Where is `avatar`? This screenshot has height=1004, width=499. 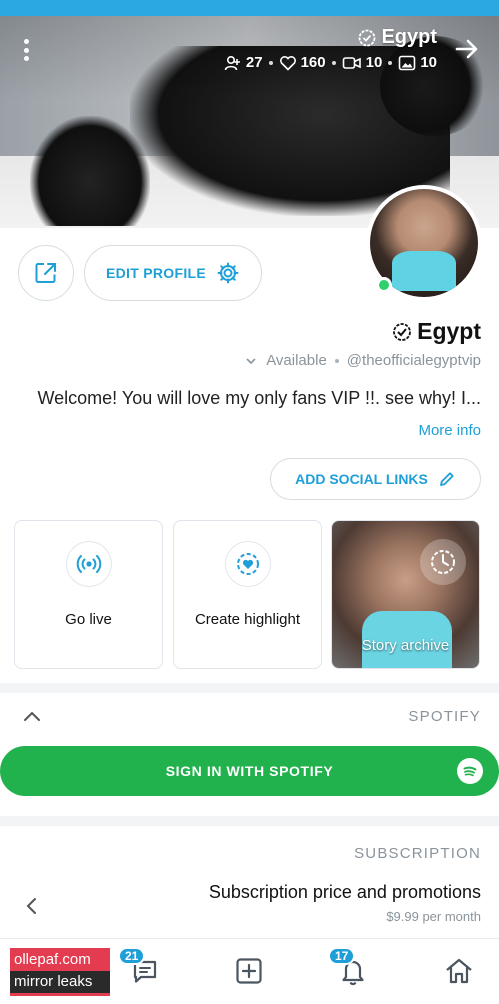
avatar is located at coordinates (424, 243).